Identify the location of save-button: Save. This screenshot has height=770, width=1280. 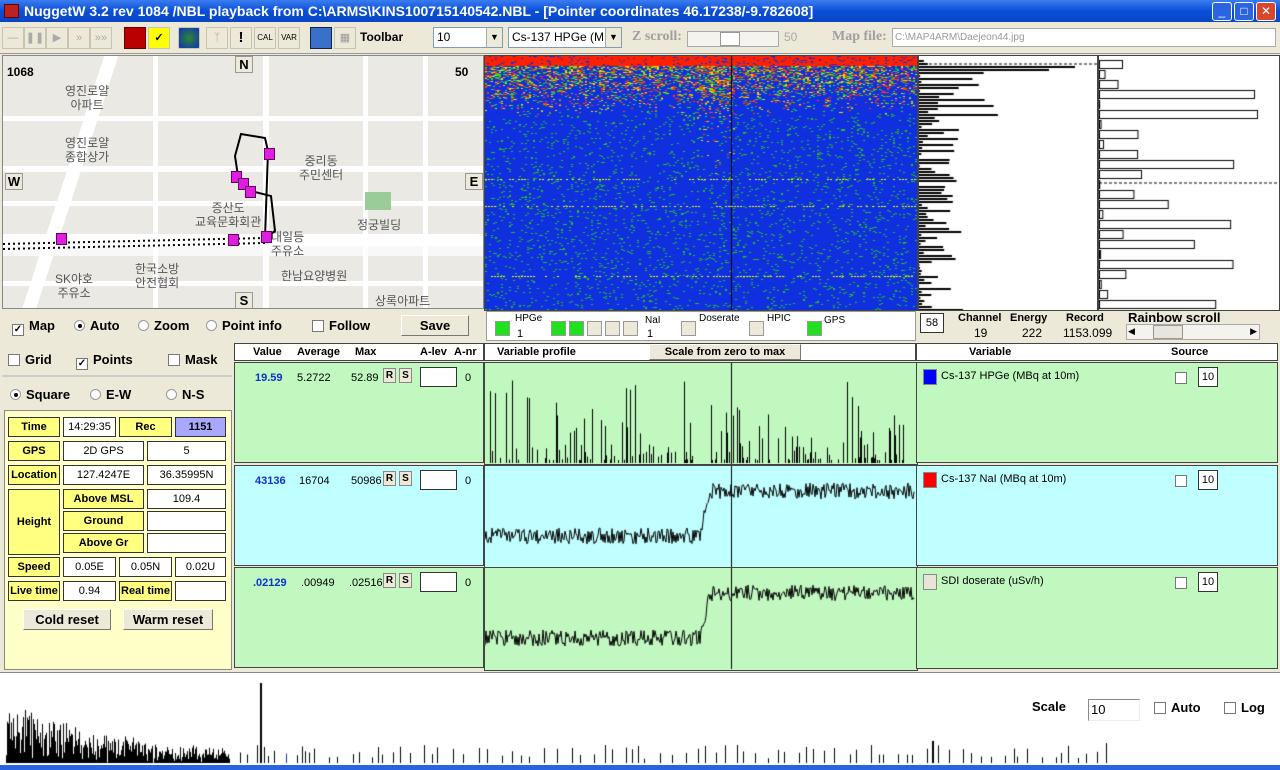
(435, 325).